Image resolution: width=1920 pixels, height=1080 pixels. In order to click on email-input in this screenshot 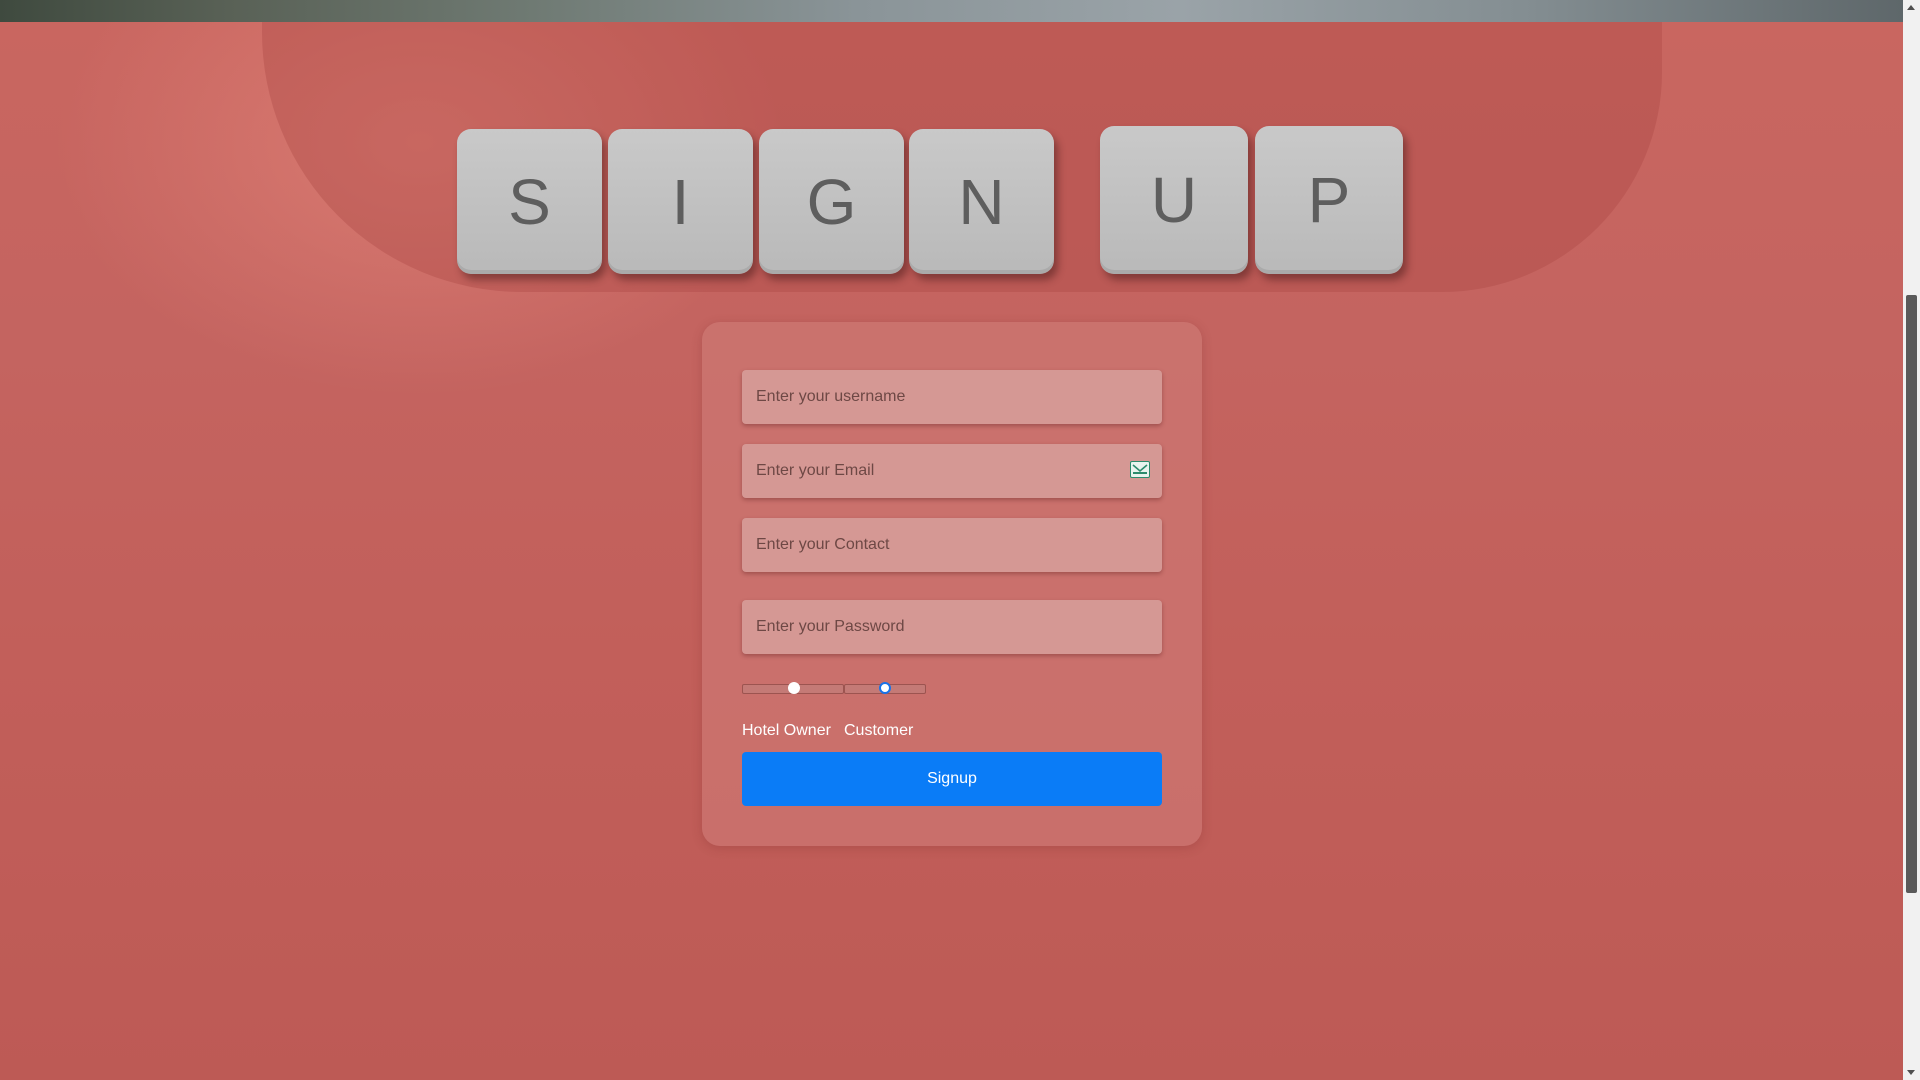, I will do `click(952, 471)`.